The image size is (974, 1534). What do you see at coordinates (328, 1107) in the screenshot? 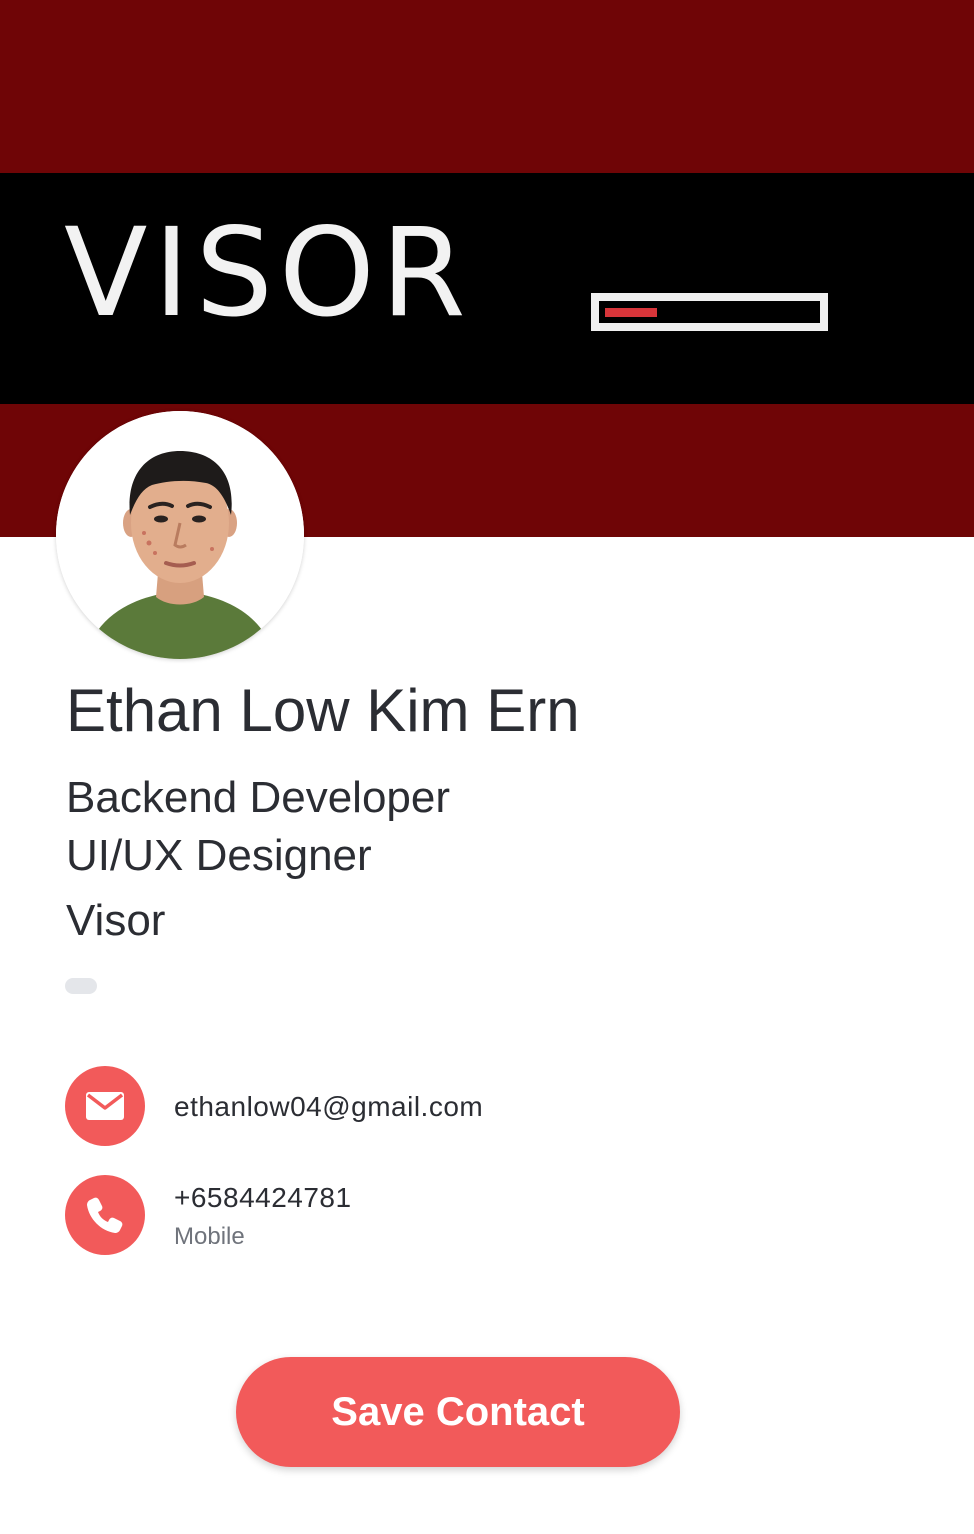
I see `email-link: ethanlow04@gmail.com` at bounding box center [328, 1107].